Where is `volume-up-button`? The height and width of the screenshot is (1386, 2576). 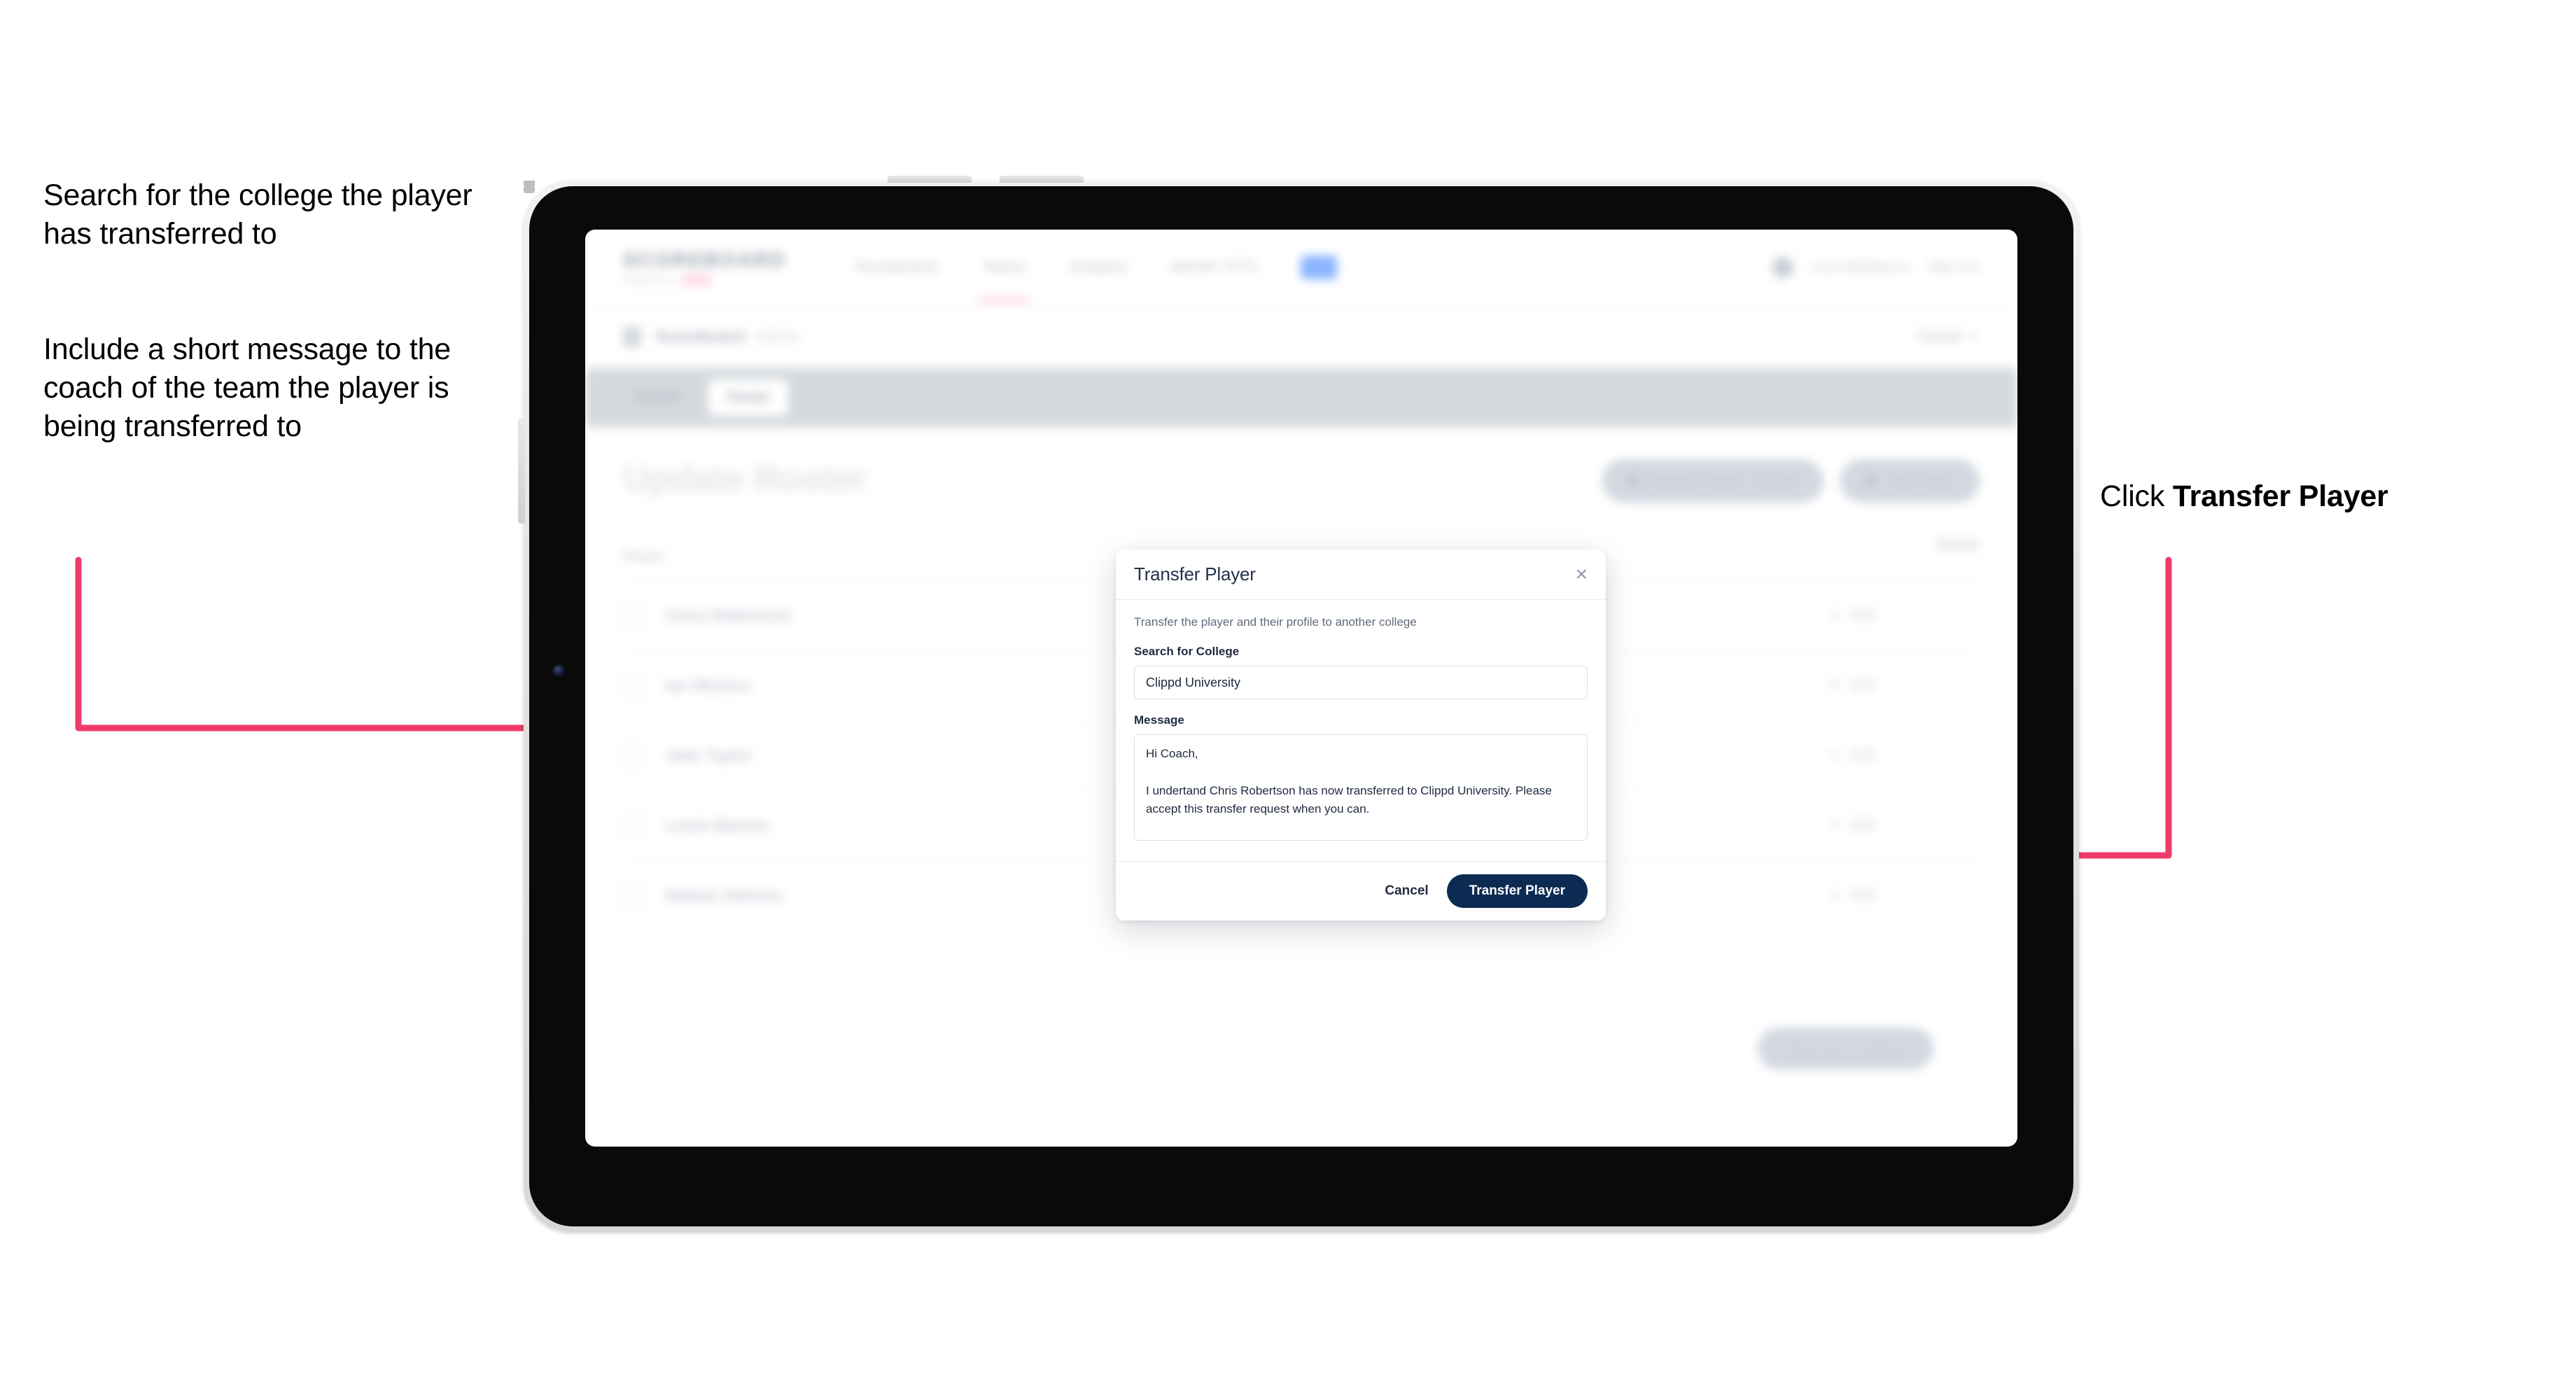
volume-up-button is located at coordinates (930, 179).